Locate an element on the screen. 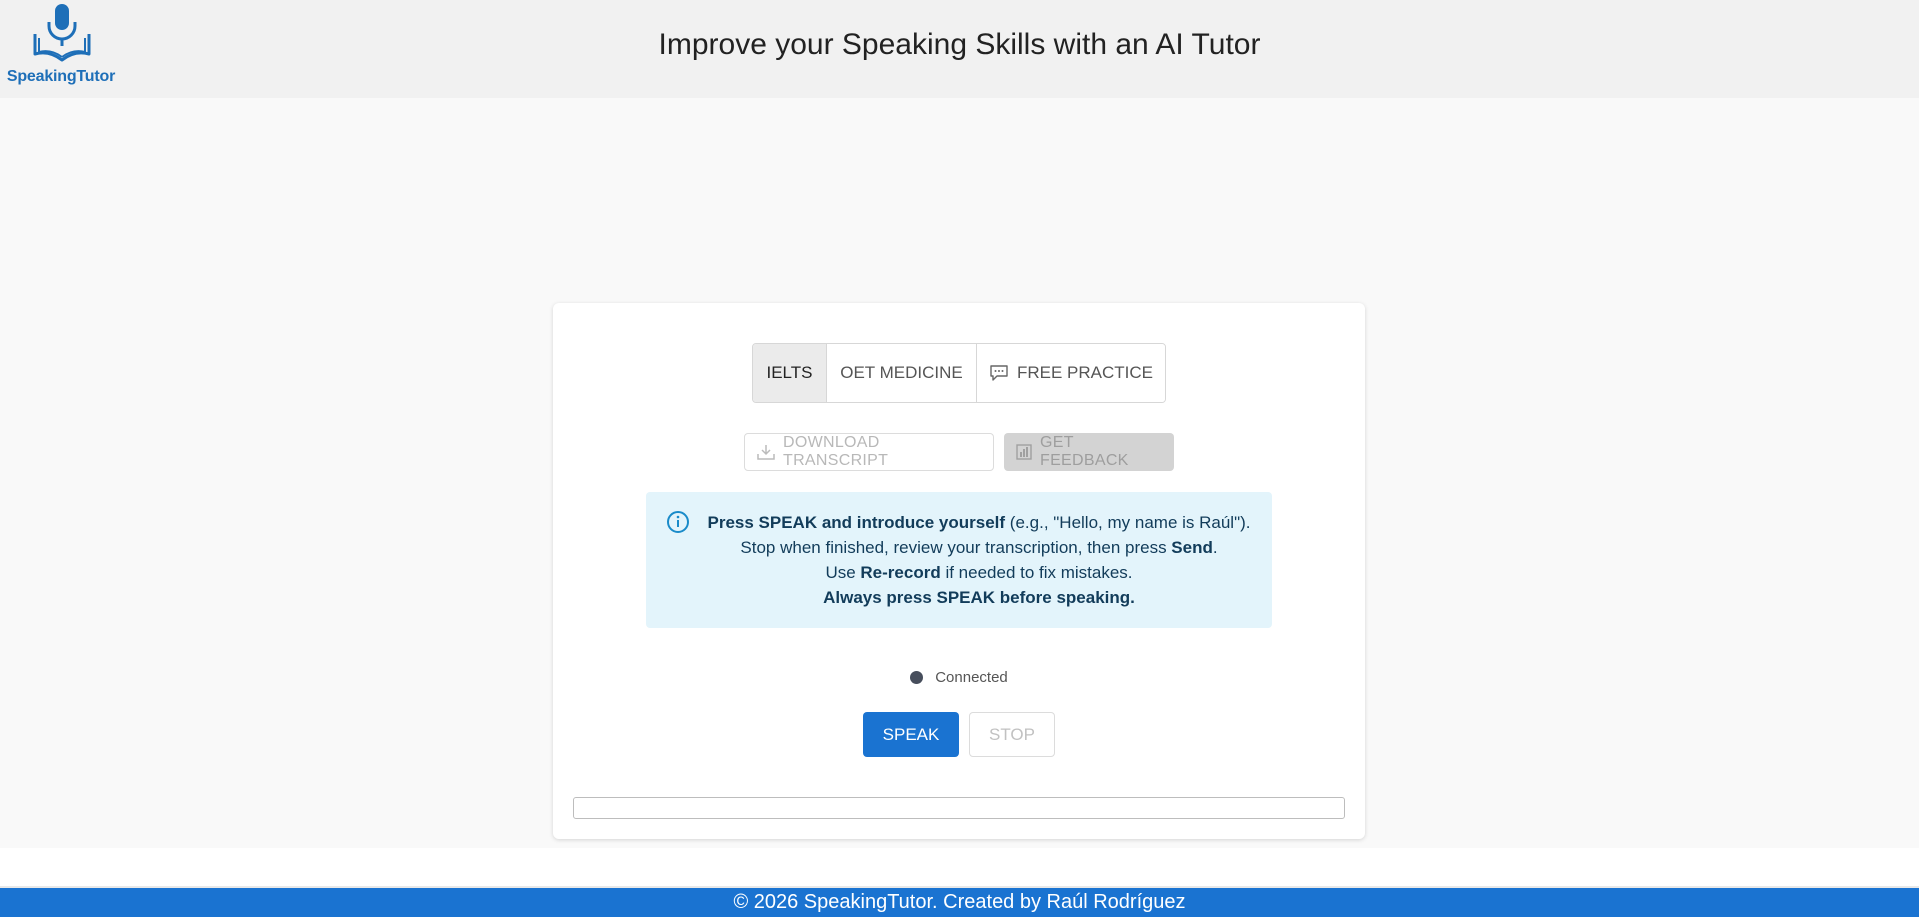 This screenshot has width=1919, height=917. transcript-actions: DOWNLOAD TRANSCRIPT GET FEEDBACK is located at coordinates (959, 452).